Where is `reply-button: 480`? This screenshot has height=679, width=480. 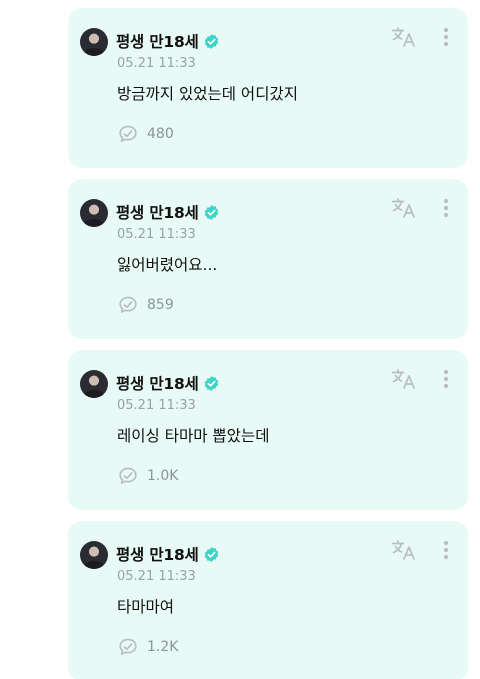 reply-button: 480 is located at coordinates (145, 134).